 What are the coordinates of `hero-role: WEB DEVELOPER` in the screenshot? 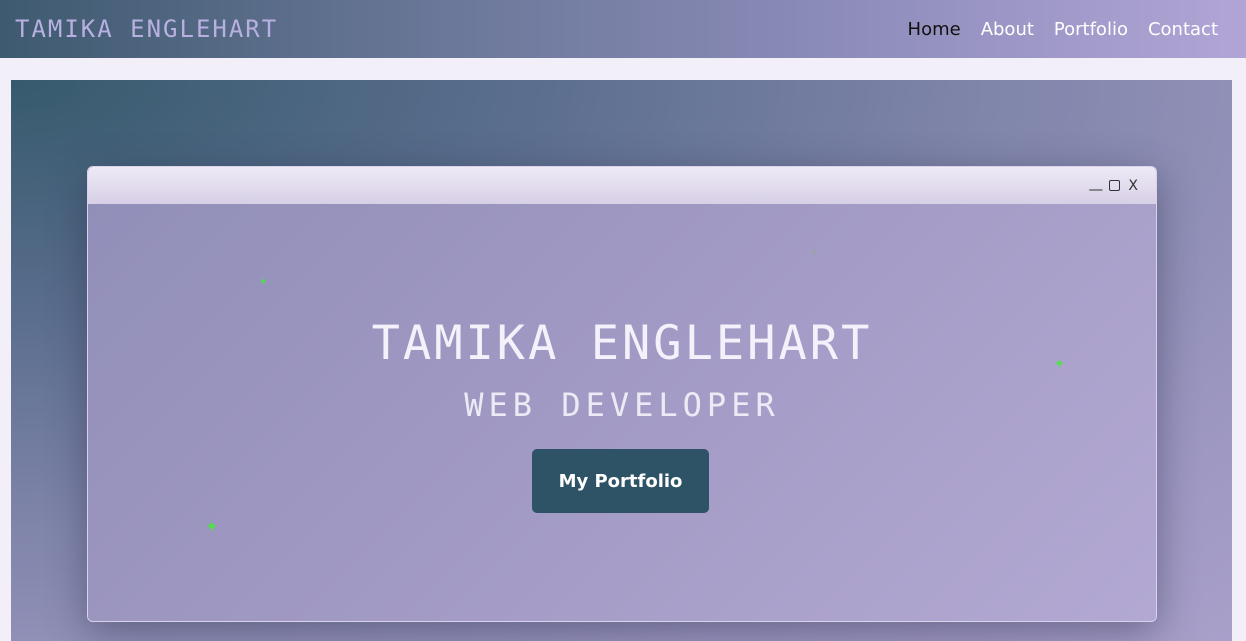 It's located at (622, 405).